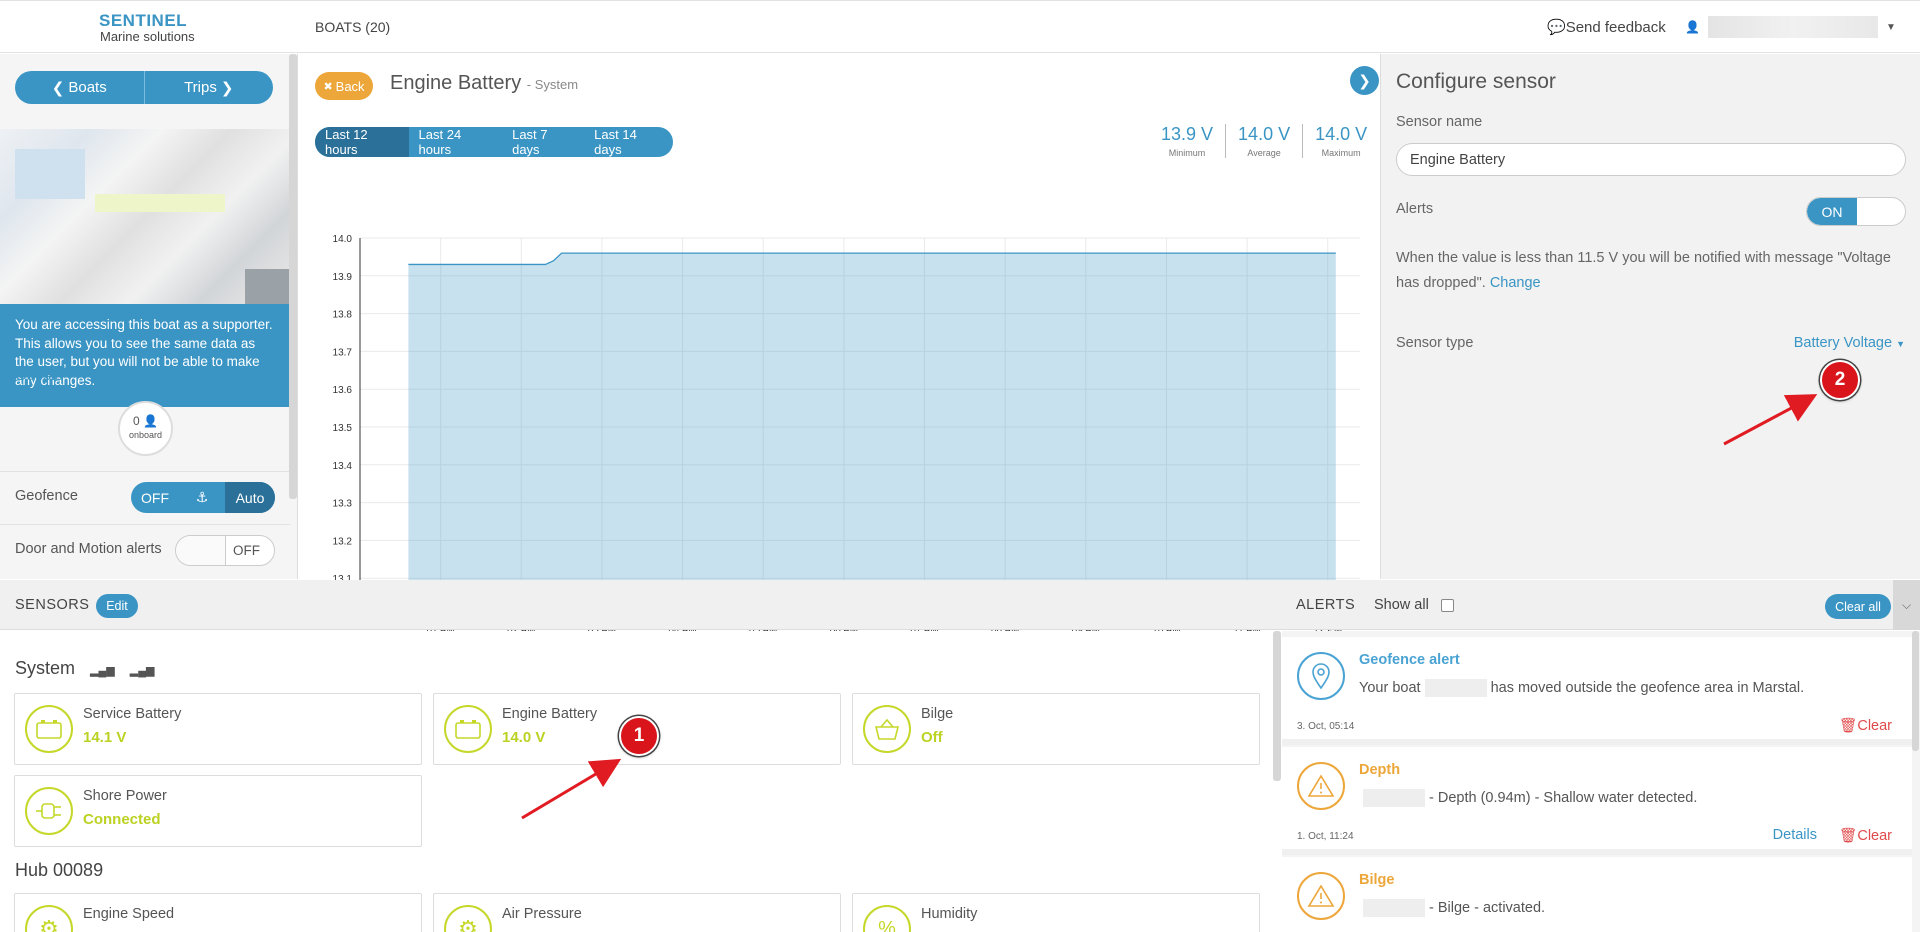  Describe the element at coordinates (1409, 660) in the screenshot. I see `alert-title: Geofence alert` at that location.